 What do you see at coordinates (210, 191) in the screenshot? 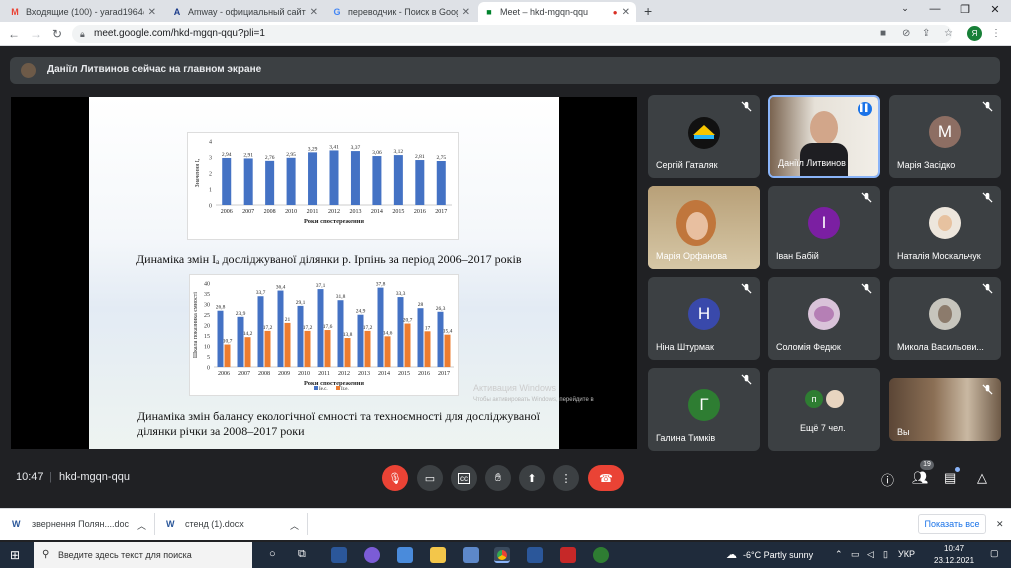
I see `y-tick-label: 1` at bounding box center [210, 191].